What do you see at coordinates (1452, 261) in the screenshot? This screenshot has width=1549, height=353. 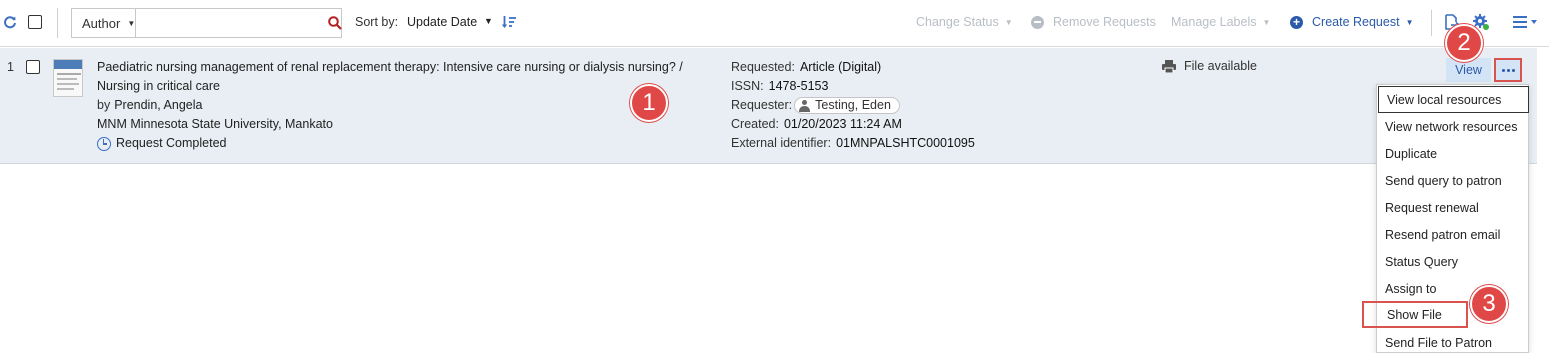 I see `menu-item-status-query: Status Query` at bounding box center [1452, 261].